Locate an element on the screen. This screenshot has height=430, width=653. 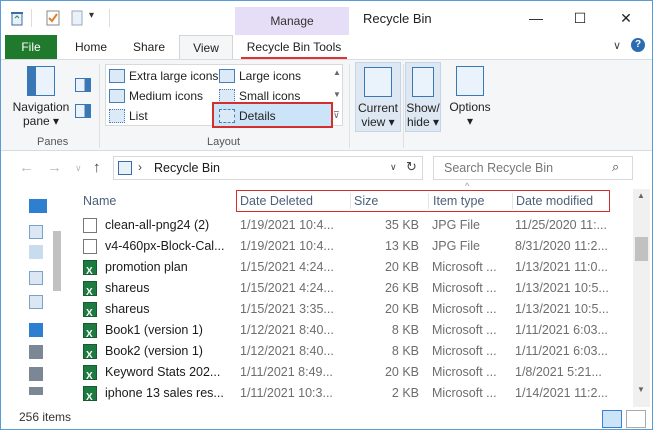
navigation-scrollbar is located at coordinates (57, 294).